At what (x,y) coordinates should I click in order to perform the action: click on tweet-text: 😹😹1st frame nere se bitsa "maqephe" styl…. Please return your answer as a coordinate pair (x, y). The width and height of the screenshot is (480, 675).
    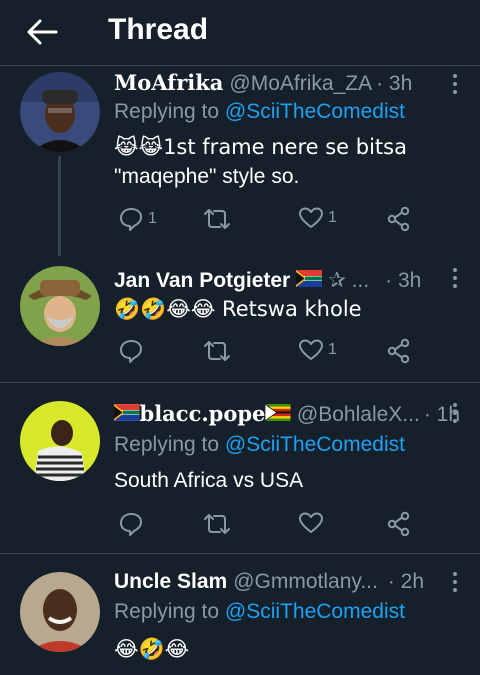
    Looking at the image, I should click on (287, 162).